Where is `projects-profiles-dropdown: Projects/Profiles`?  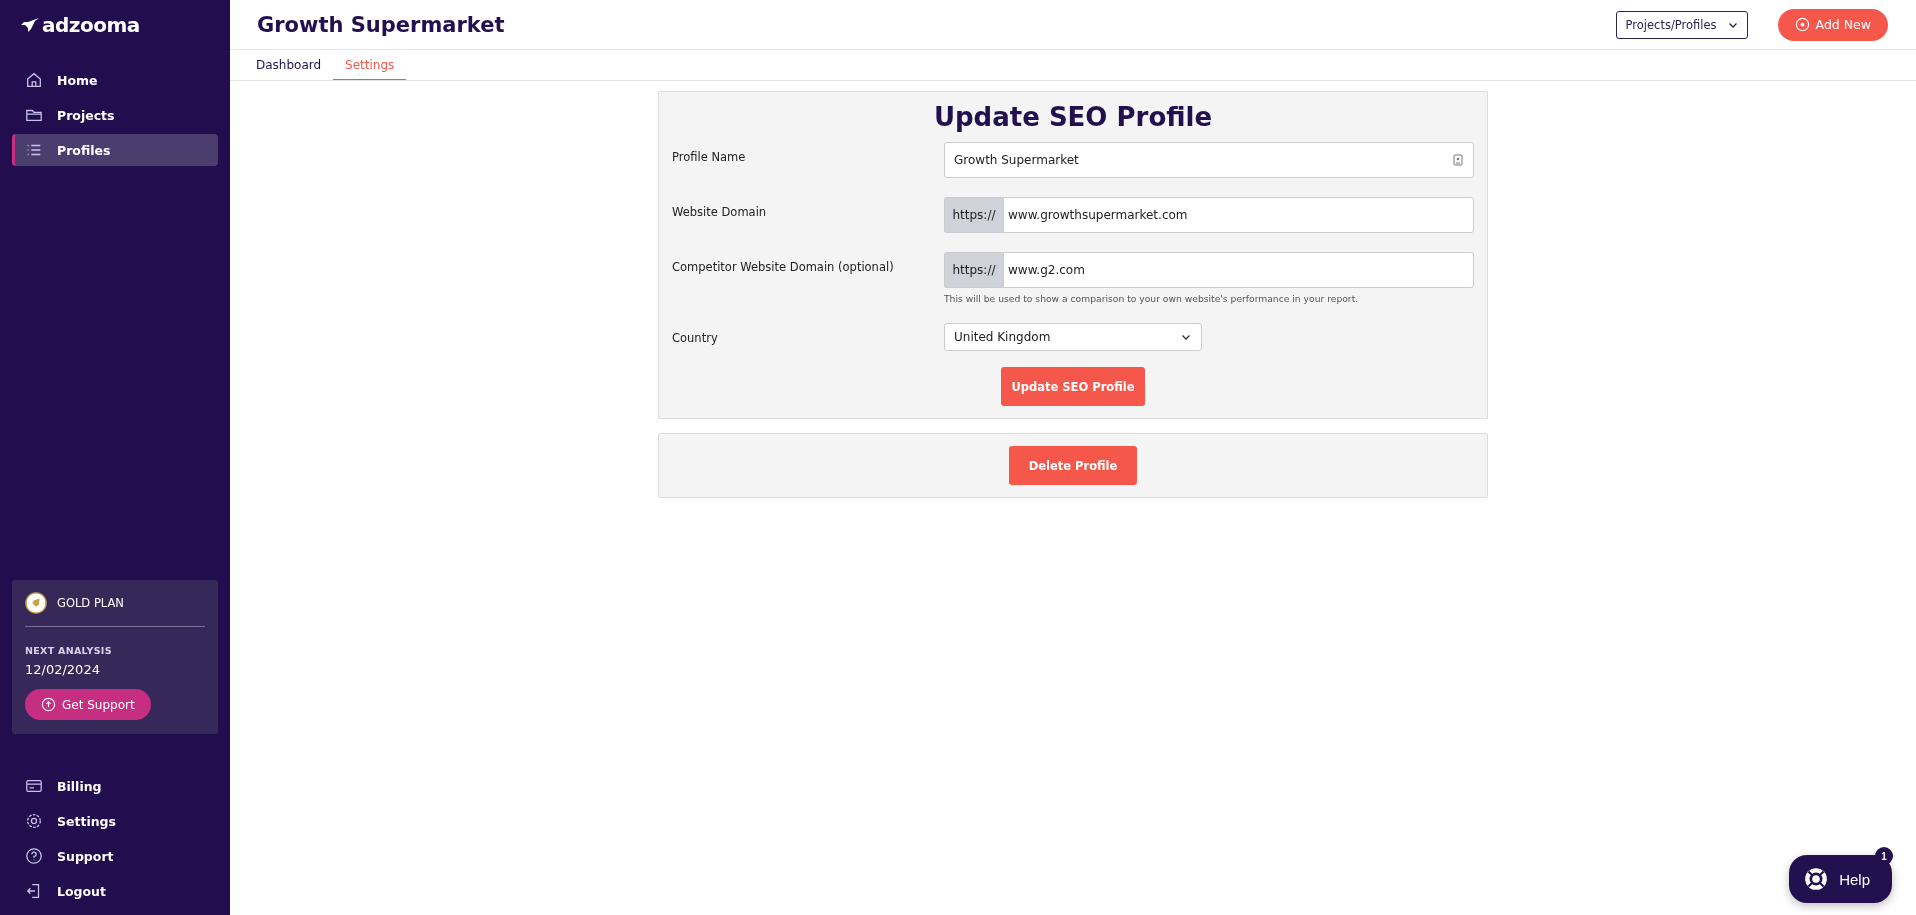
projects-profiles-dropdown: Projects/Profiles is located at coordinates (1681, 24).